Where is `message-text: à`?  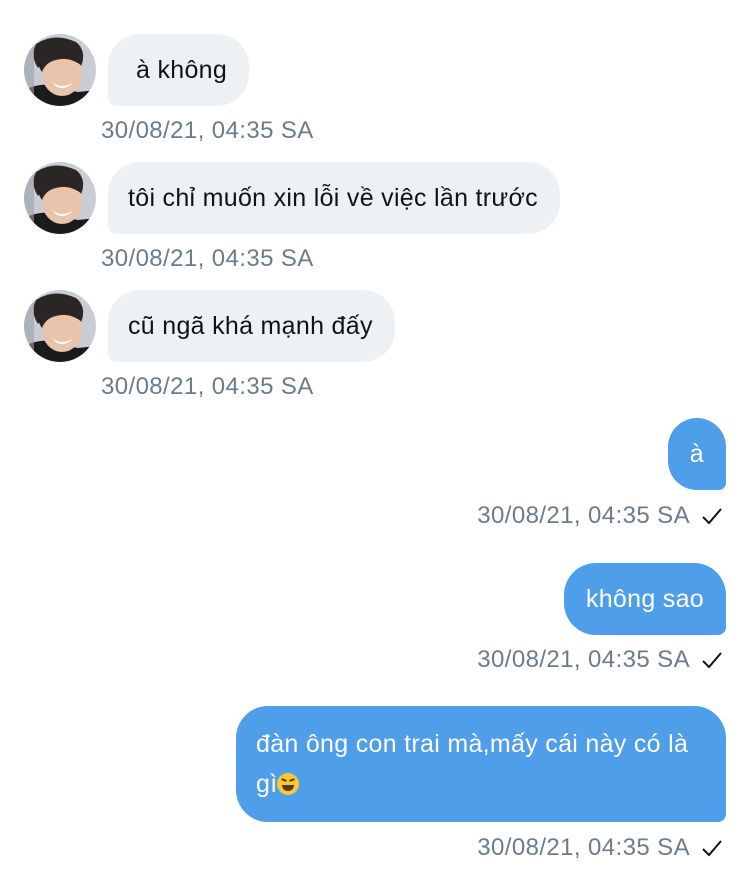
message-text: à is located at coordinates (696, 454).